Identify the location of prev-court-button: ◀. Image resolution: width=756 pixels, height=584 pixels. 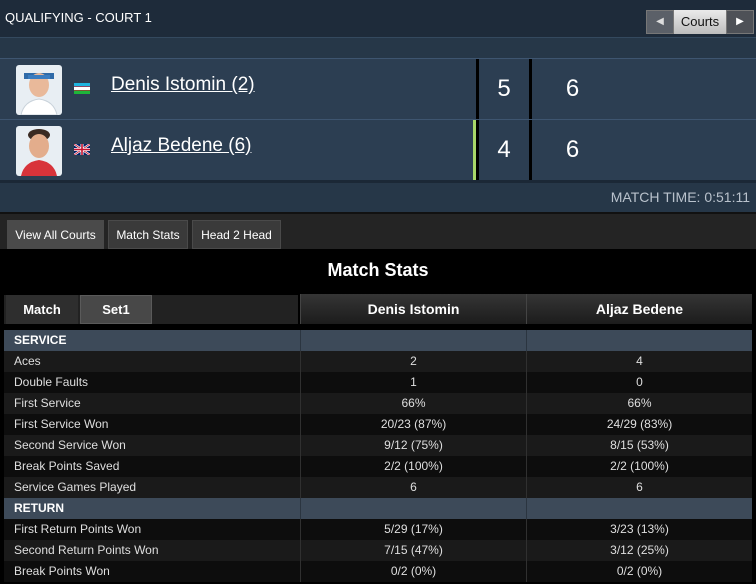
(660, 21).